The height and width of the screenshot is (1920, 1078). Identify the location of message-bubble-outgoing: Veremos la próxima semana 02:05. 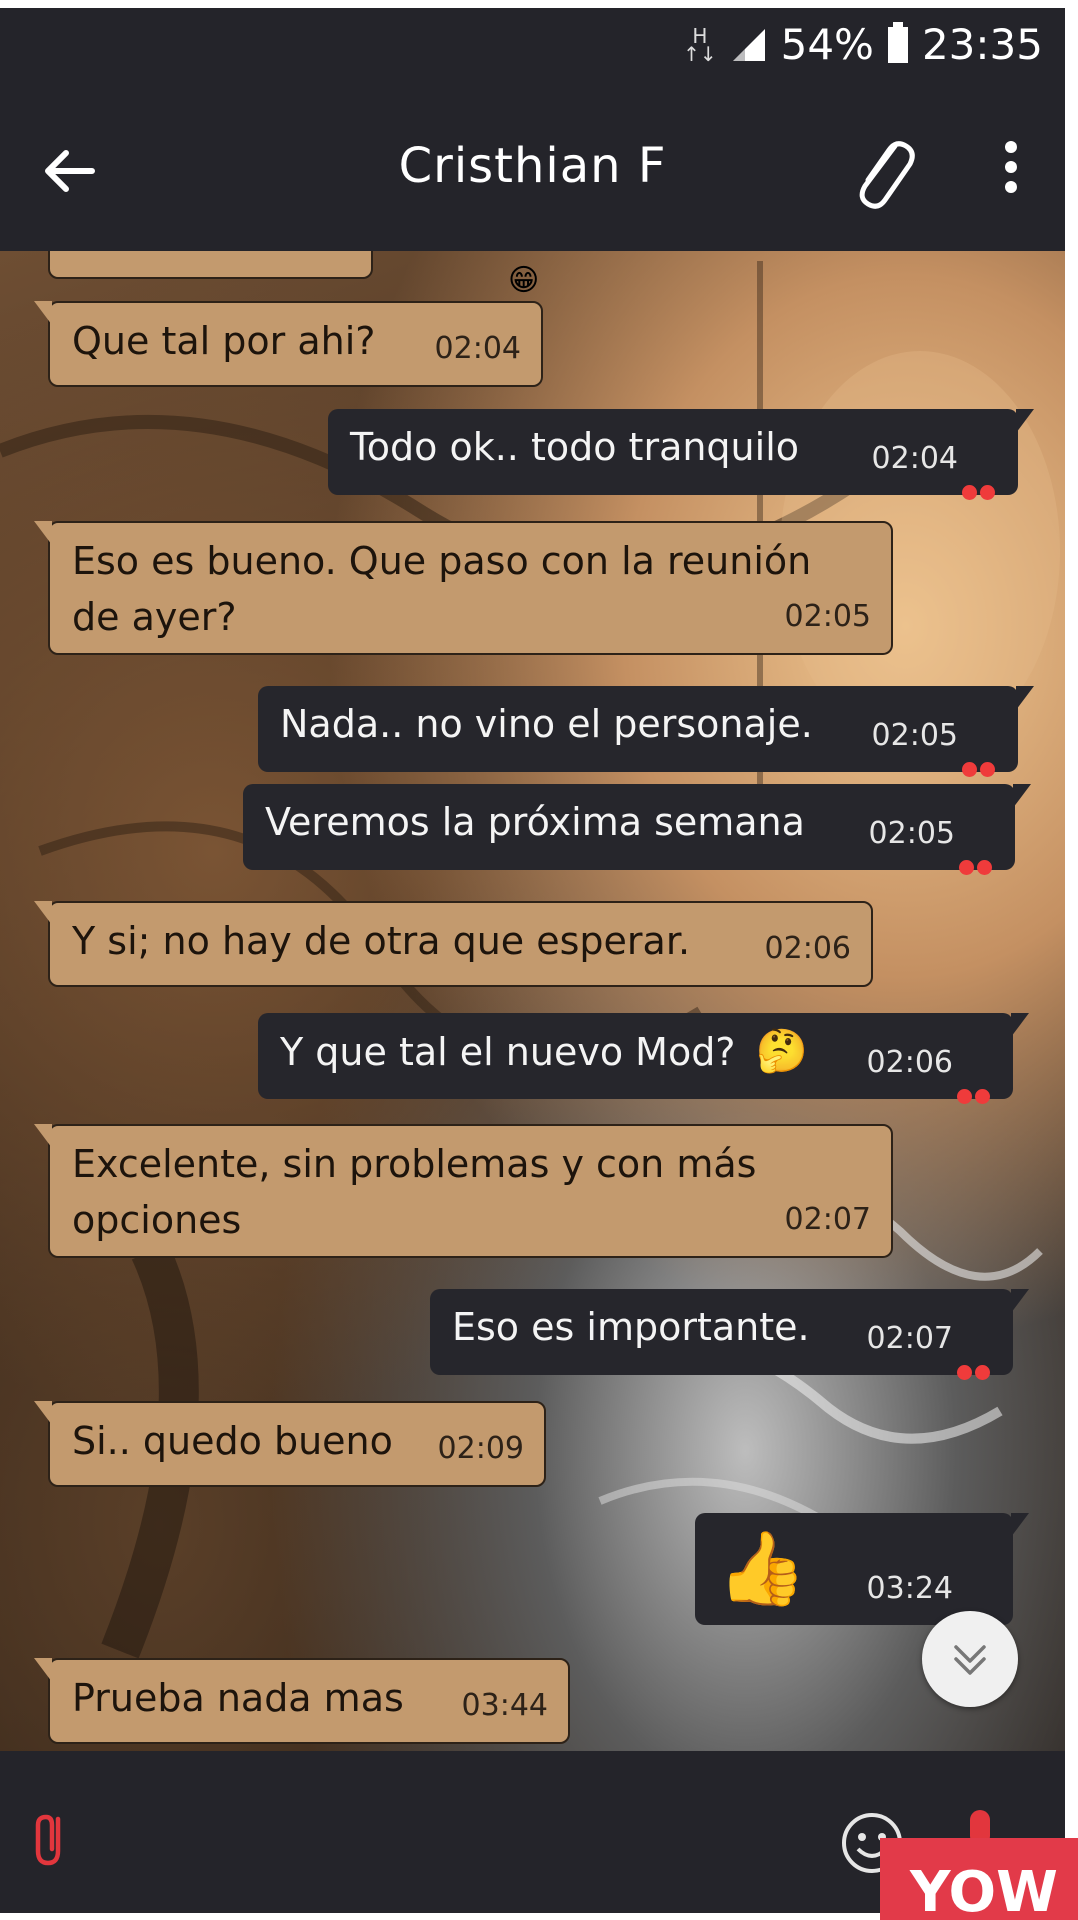
(637, 829).